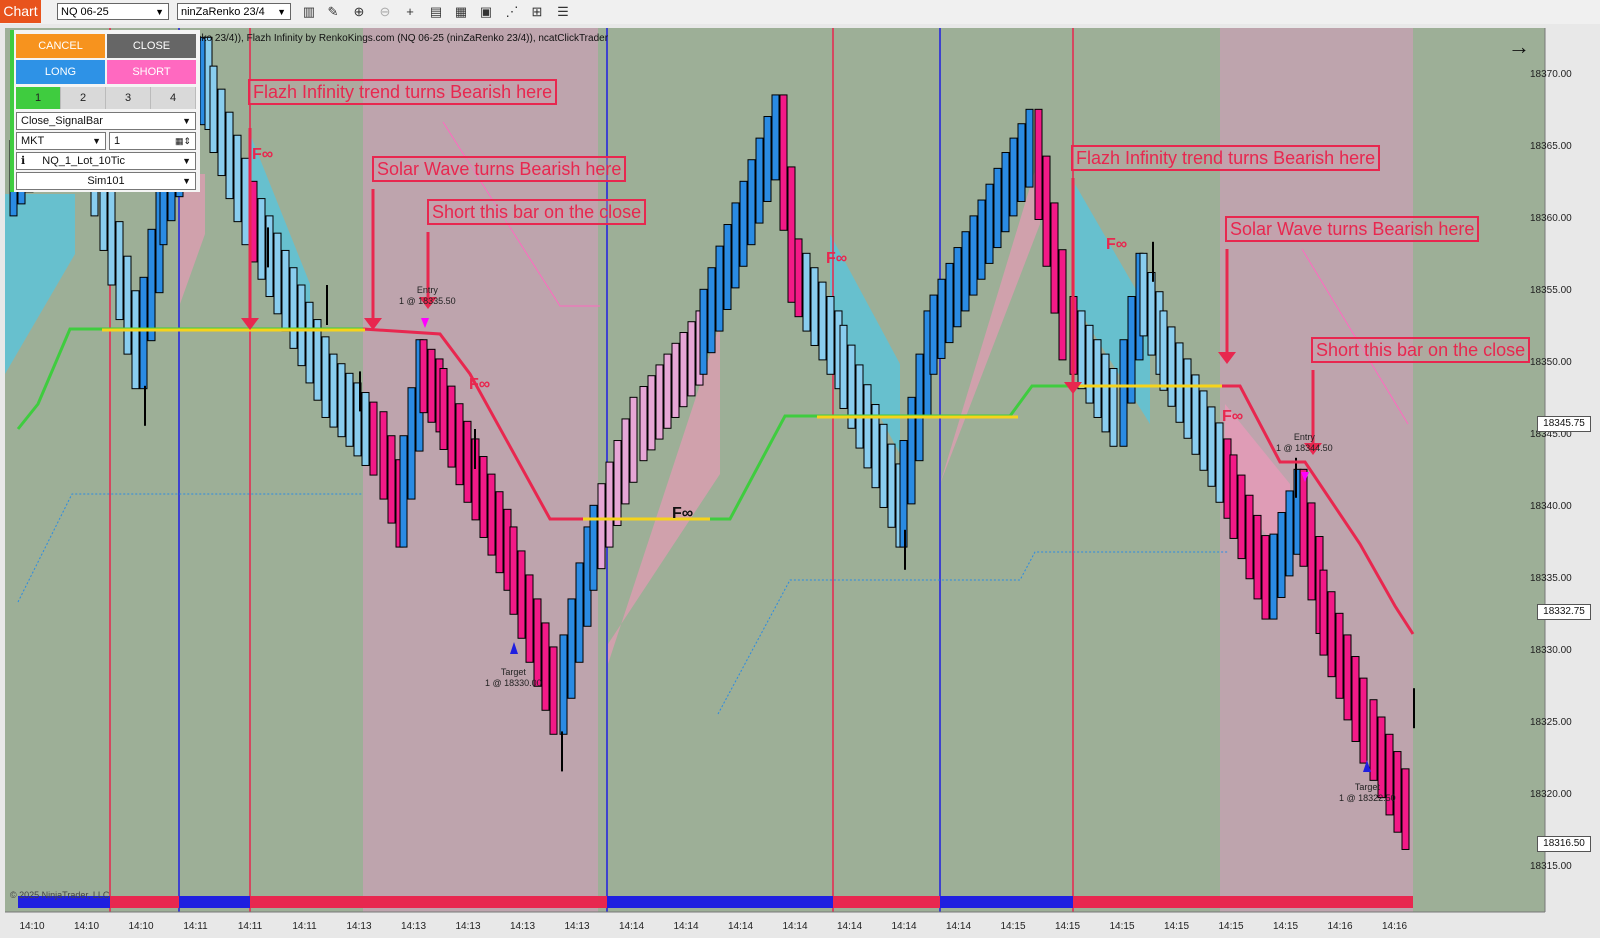  I want to click on trend-zone, so click(1479, 470).